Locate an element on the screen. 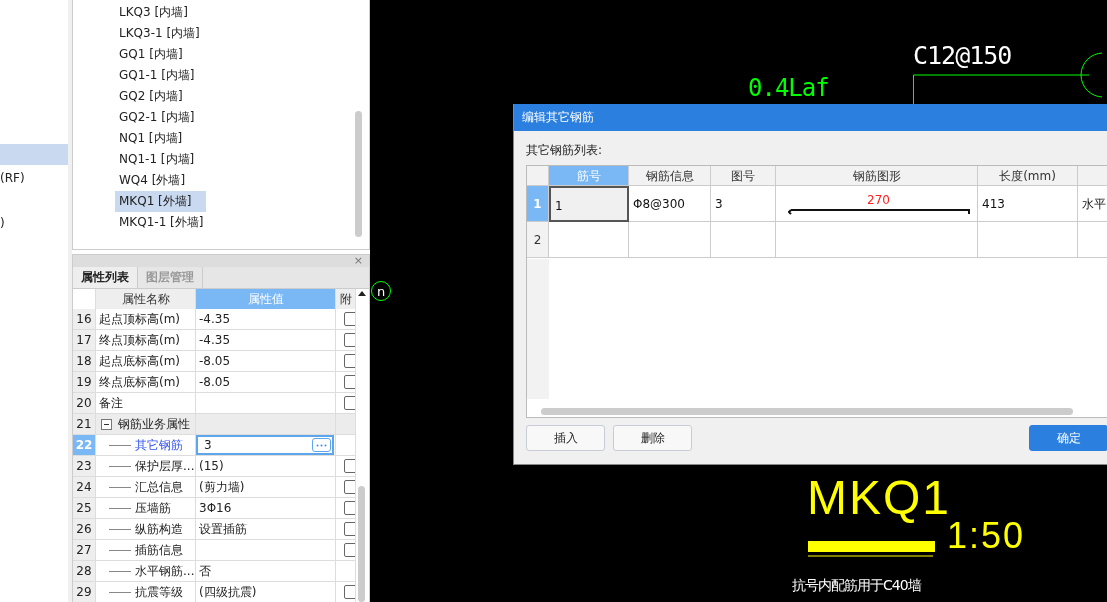 The height and width of the screenshot is (602, 1107). component-item: MKQ1-1 [外墙] is located at coordinates (161, 222).